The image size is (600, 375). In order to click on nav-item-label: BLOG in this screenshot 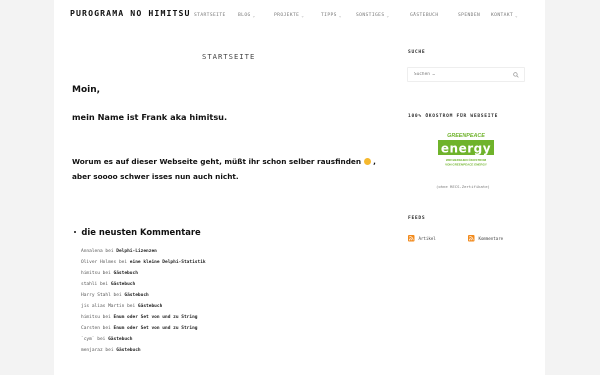, I will do `click(244, 15)`.